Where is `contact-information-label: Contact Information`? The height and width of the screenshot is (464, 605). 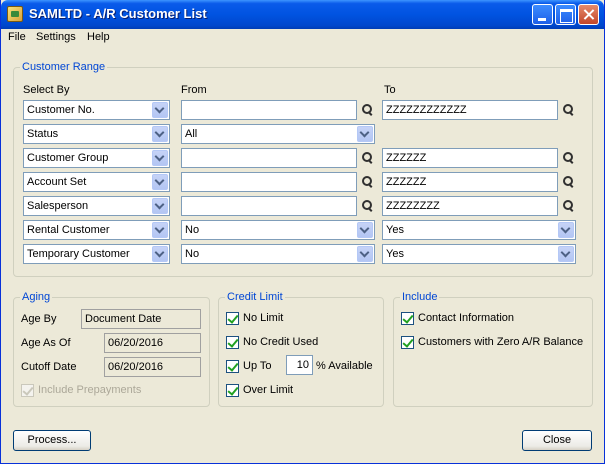 contact-information-label: Contact Information is located at coordinates (466, 318).